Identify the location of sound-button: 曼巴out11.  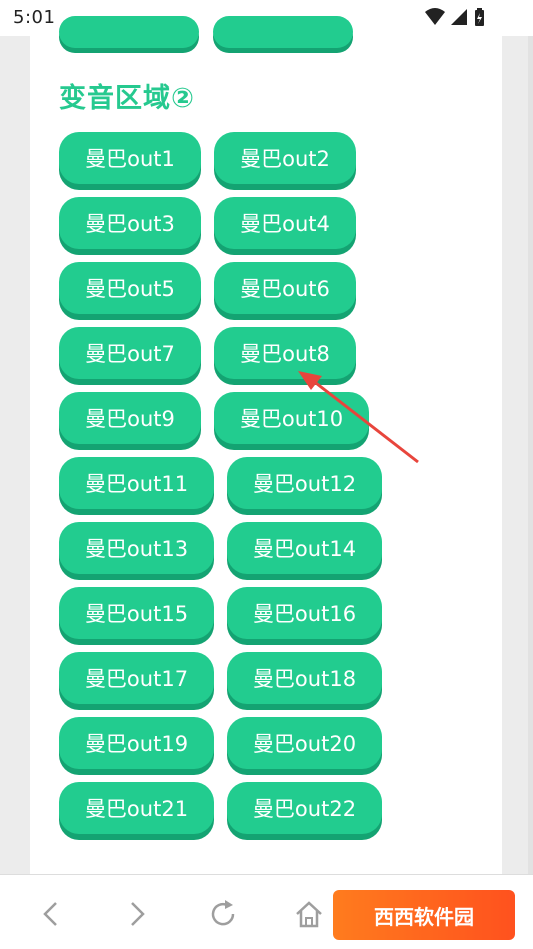
(136, 483).